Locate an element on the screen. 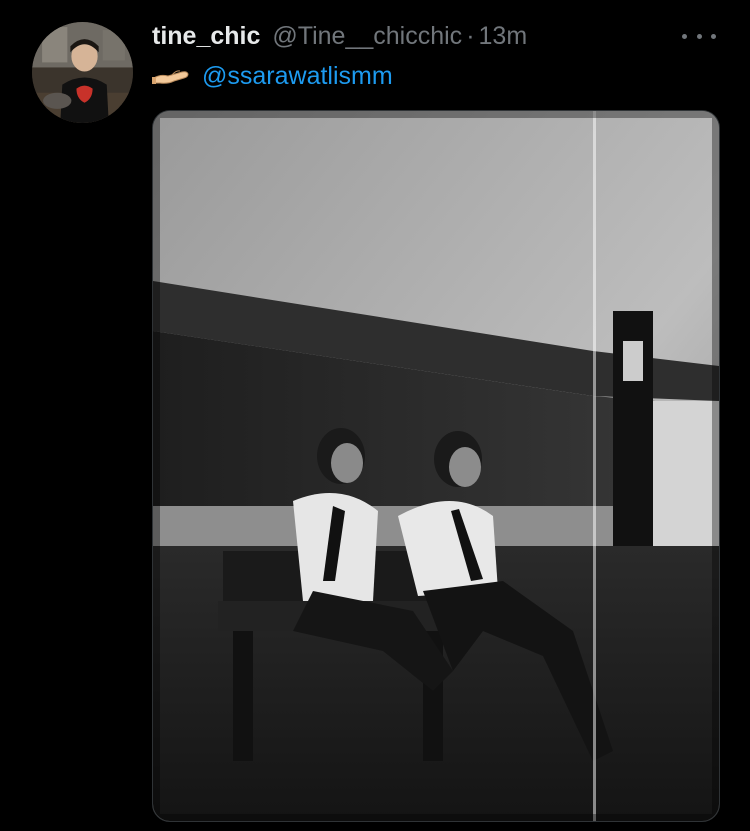 The height and width of the screenshot is (831, 750). avatar is located at coordinates (82, 72).